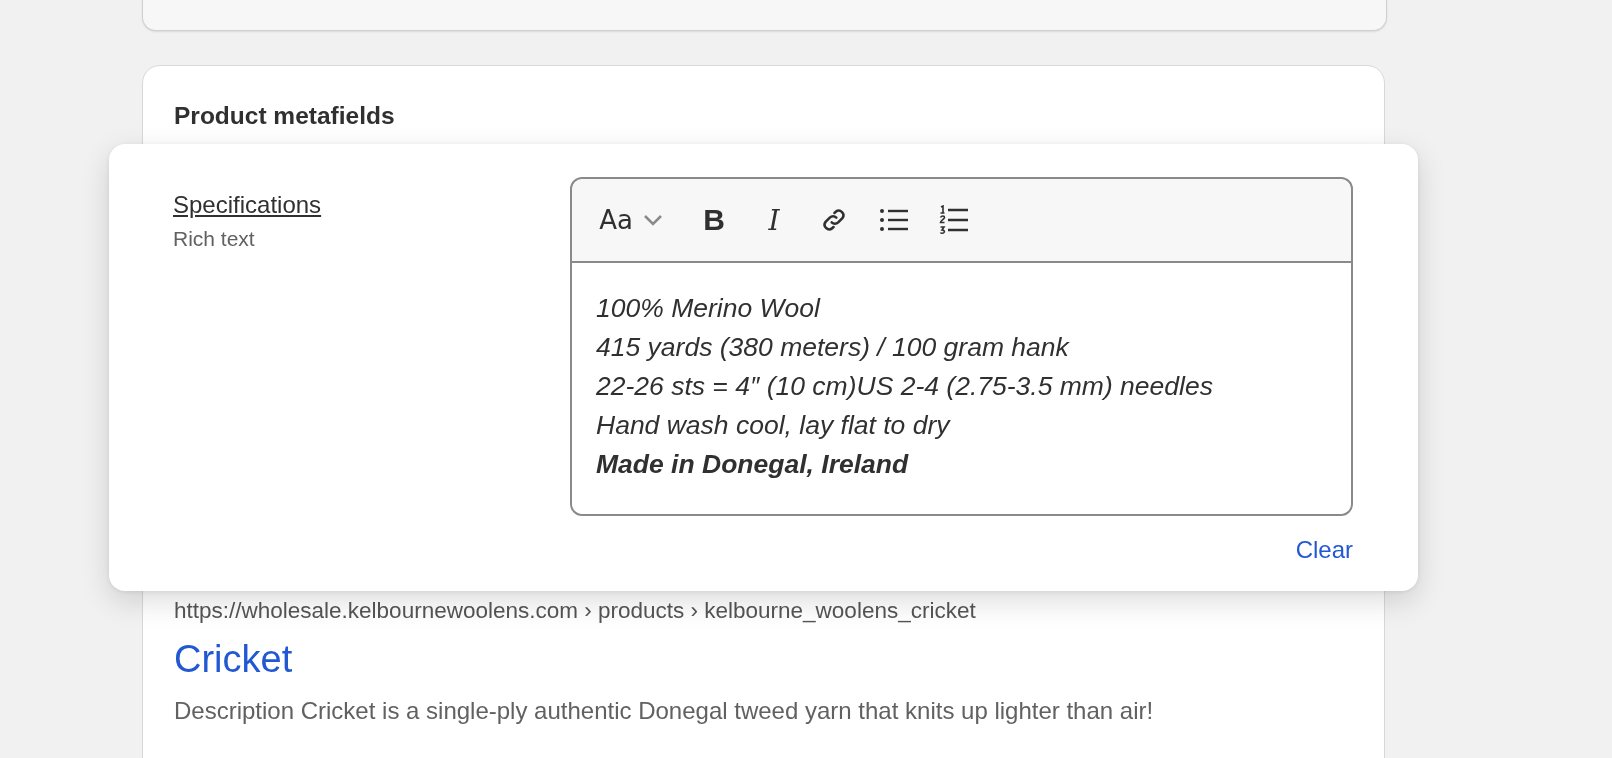 The image size is (1612, 758). What do you see at coordinates (714, 220) in the screenshot?
I see `bold-button: B` at bounding box center [714, 220].